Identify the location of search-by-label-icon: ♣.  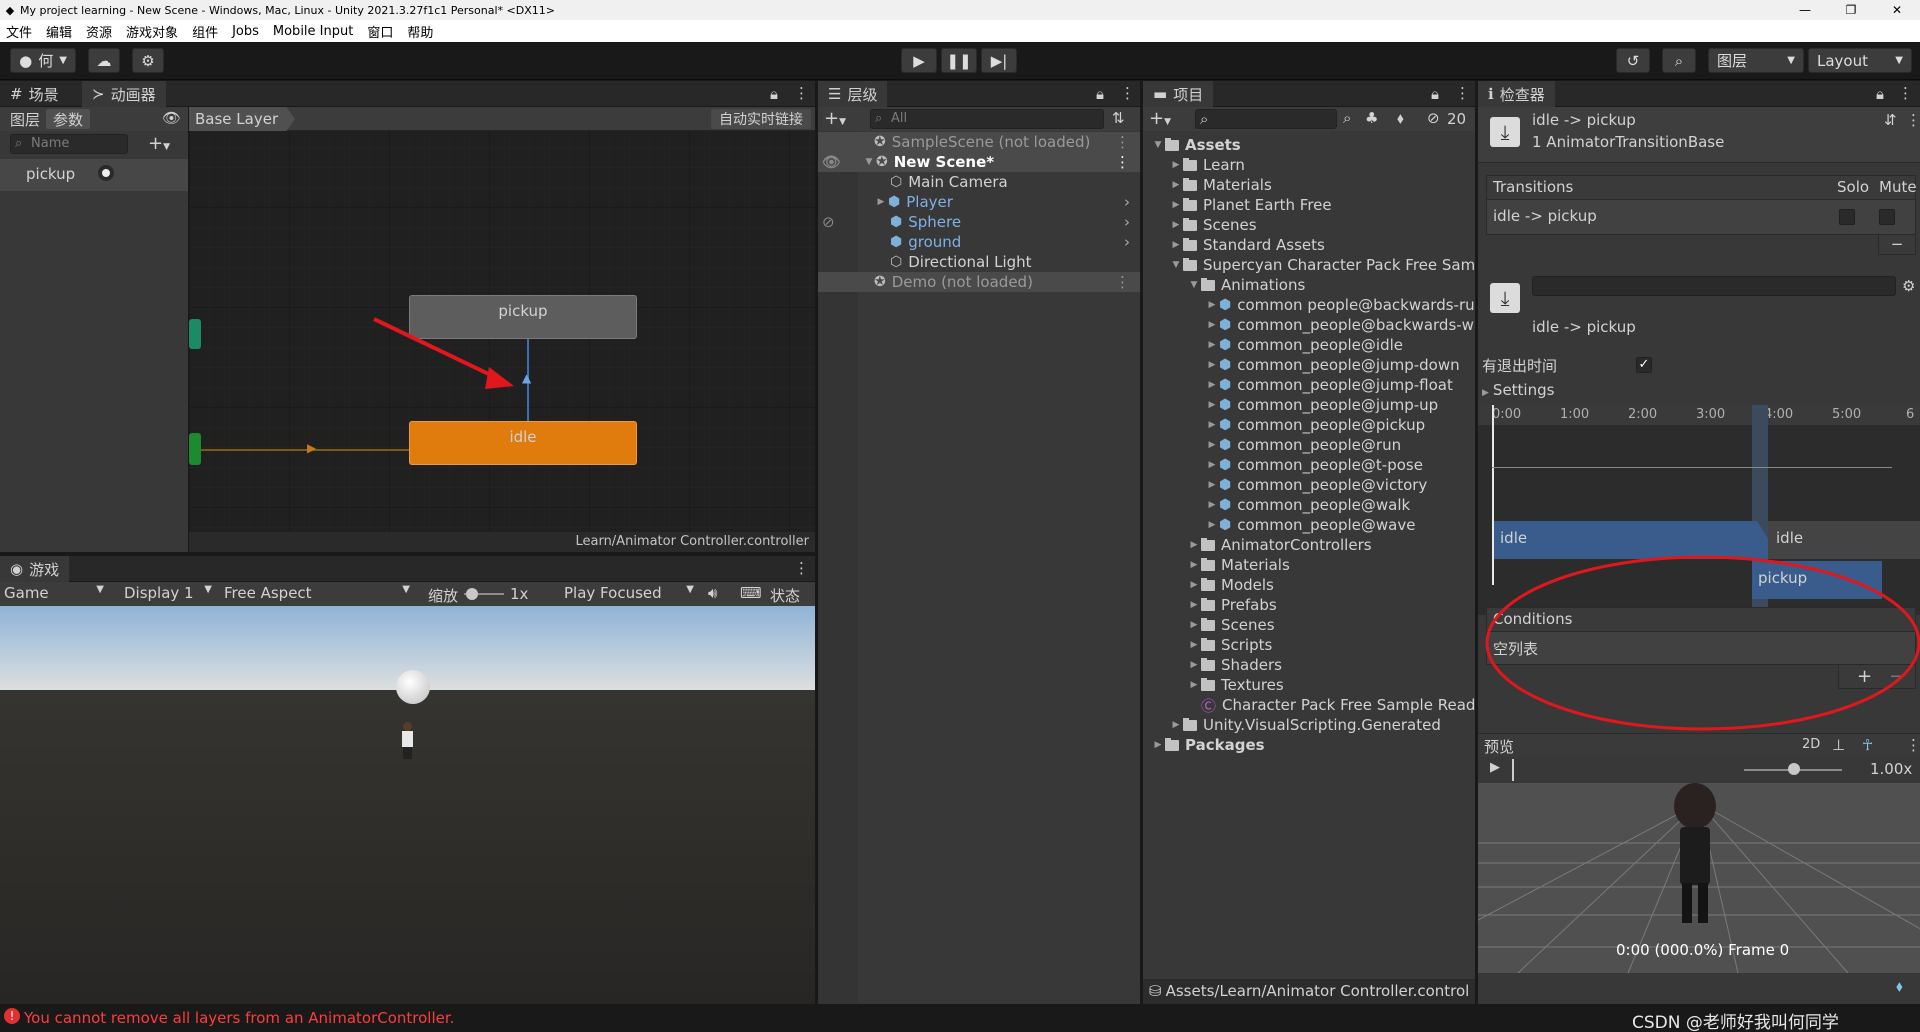
(1371, 118).